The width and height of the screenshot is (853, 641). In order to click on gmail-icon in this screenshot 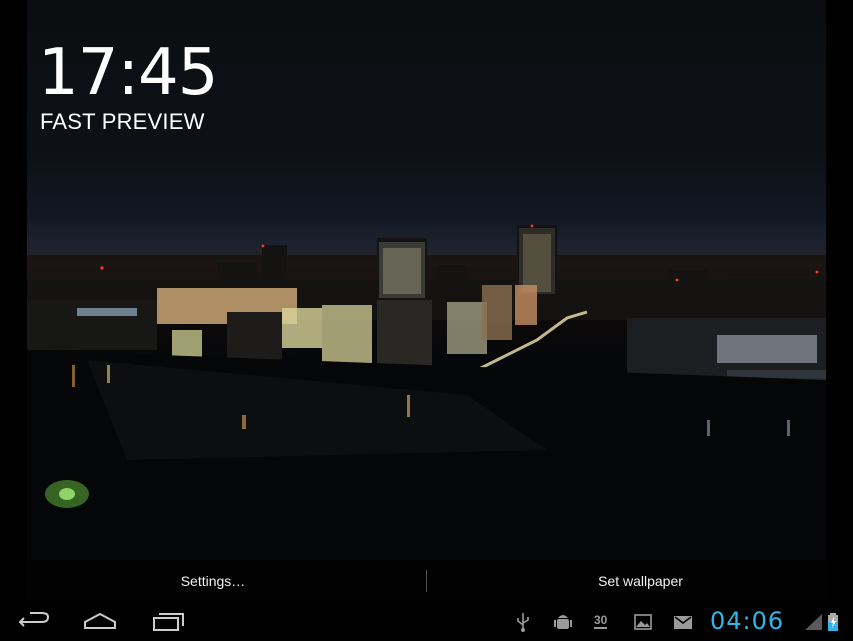, I will do `click(683, 622)`.